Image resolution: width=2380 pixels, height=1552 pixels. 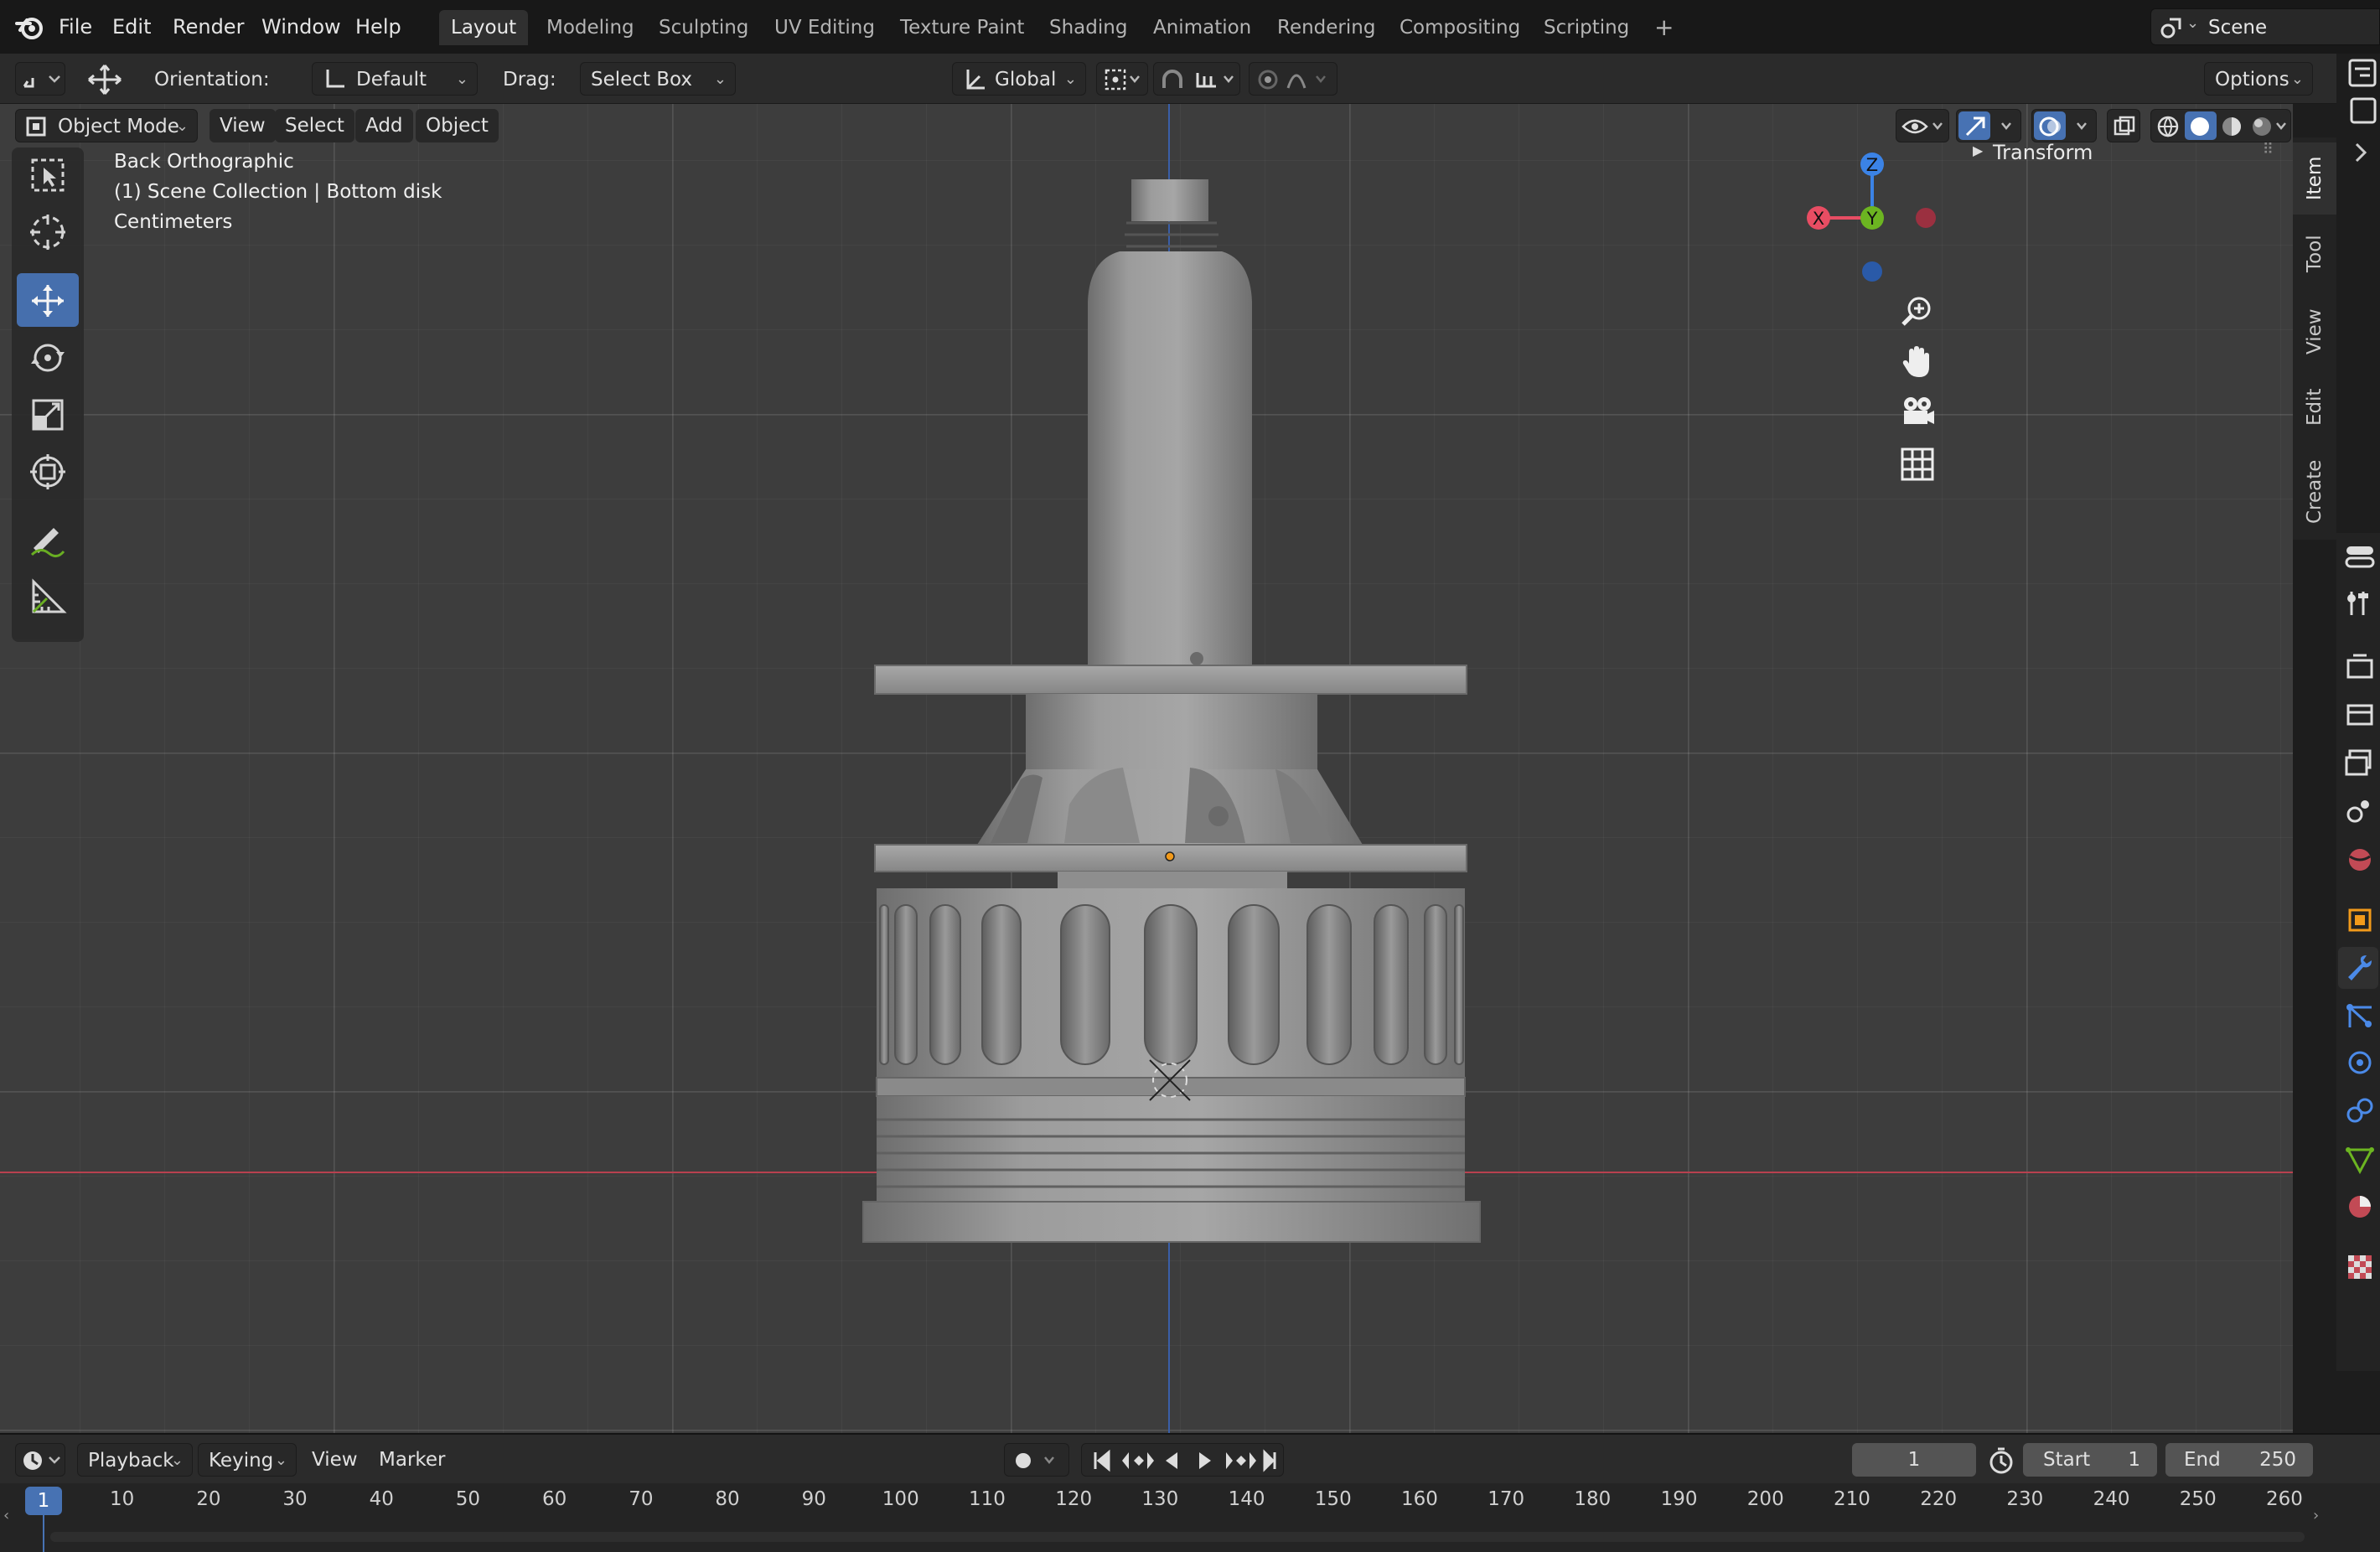 What do you see at coordinates (1917, 465) in the screenshot?
I see `ortho-grid-icon` at bounding box center [1917, 465].